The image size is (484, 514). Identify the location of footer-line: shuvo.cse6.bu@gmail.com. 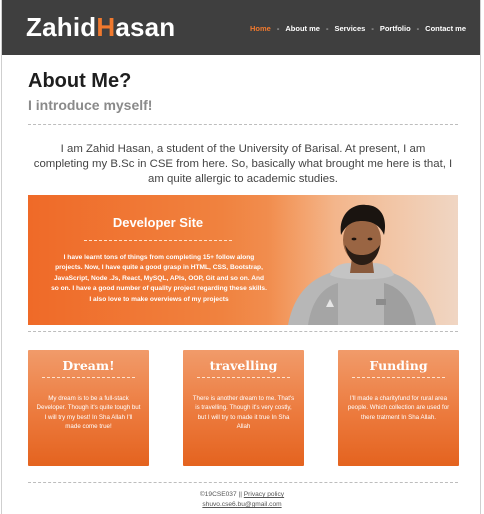
(241, 505).